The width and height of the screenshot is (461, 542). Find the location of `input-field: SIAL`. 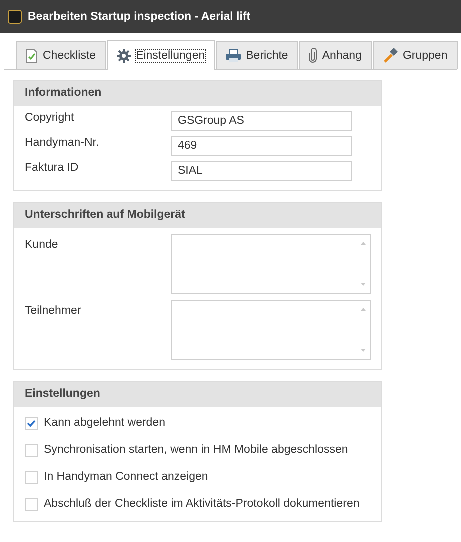

input-field: SIAL is located at coordinates (261, 171).